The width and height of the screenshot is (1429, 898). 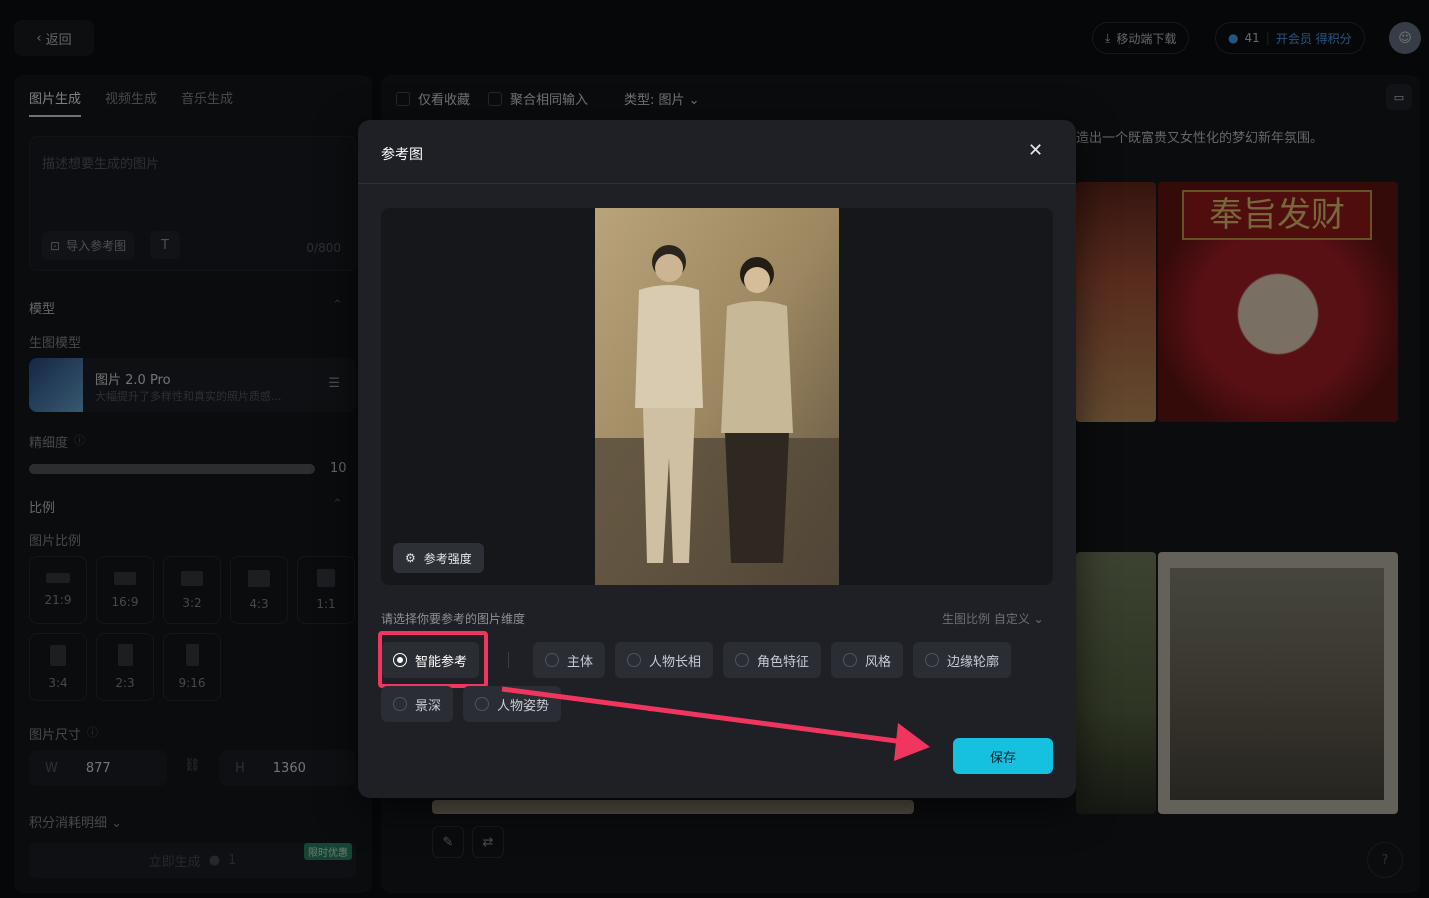 I want to click on option-character: 角色特征, so click(x=772, y=660).